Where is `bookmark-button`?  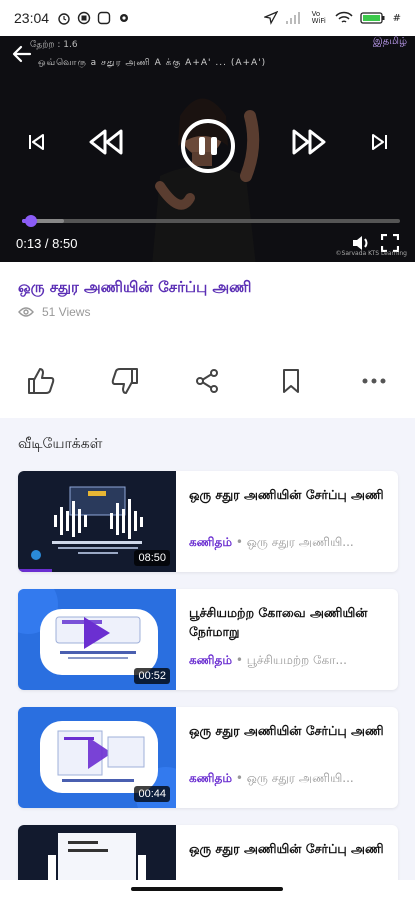 bookmark-button is located at coordinates (291, 381).